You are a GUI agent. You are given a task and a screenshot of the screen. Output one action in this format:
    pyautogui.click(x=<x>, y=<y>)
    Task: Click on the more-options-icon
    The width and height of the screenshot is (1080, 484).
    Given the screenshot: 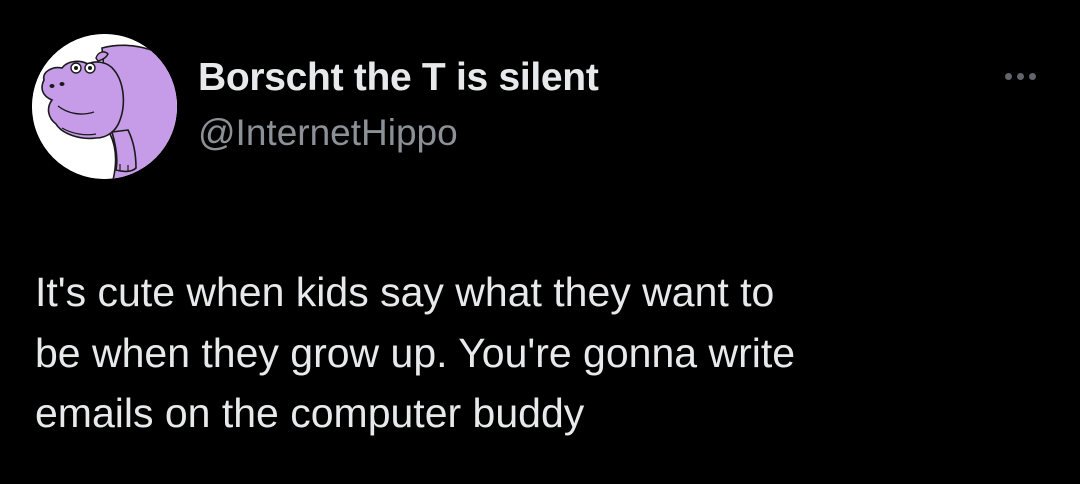 What is the action you would take?
    pyautogui.click(x=1020, y=76)
    